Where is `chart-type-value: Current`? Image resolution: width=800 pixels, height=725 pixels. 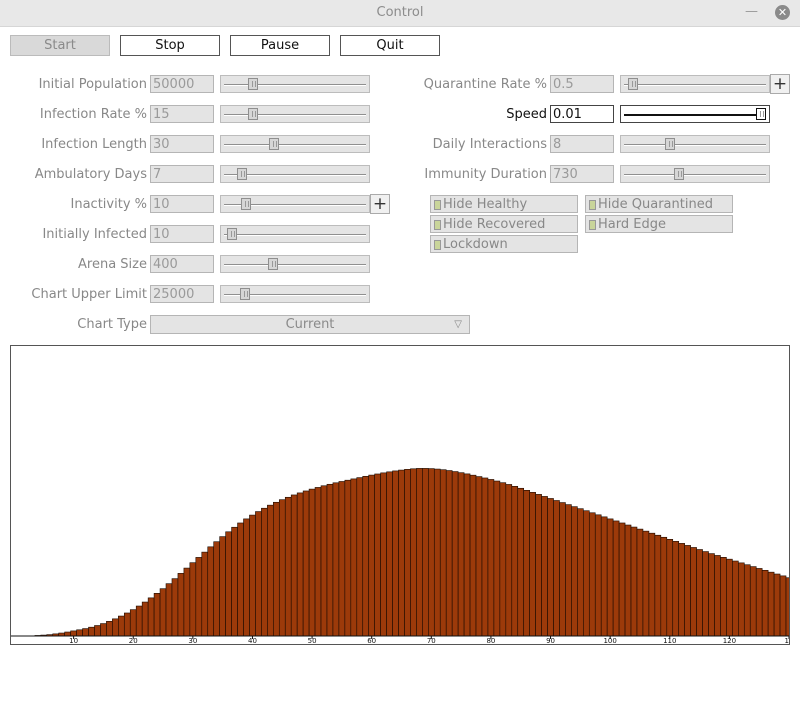
chart-type-value: Current is located at coordinates (310, 324).